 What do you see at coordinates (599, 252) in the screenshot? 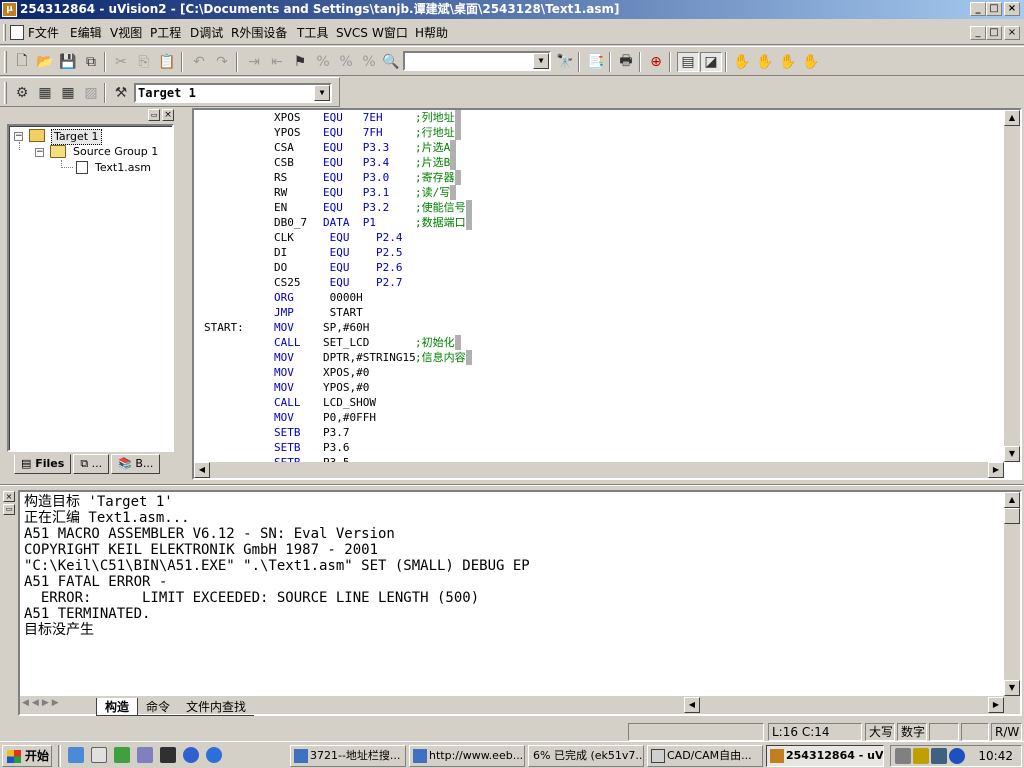
I see `code-line: DI EQU P2.5` at bounding box center [599, 252].